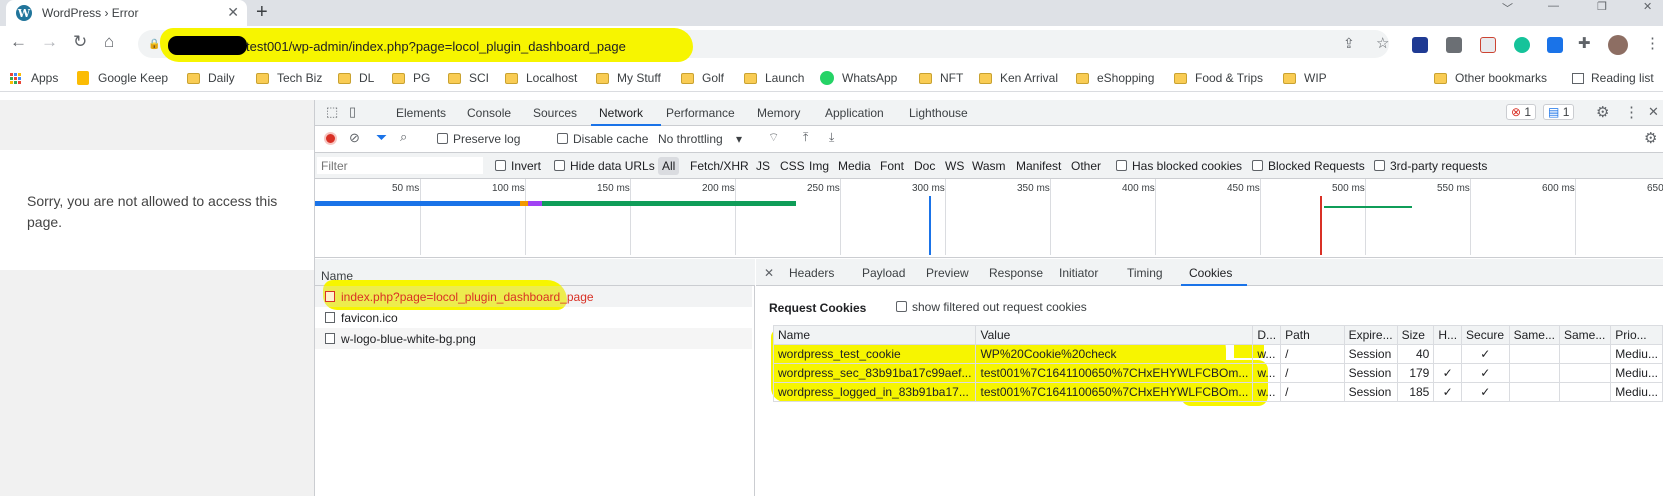 Image resolution: width=1663 pixels, height=496 pixels. What do you see at coordinates (819, 166) in the screenshot?
I see `filter-type-img: Img` at bounding box center [819, 166].